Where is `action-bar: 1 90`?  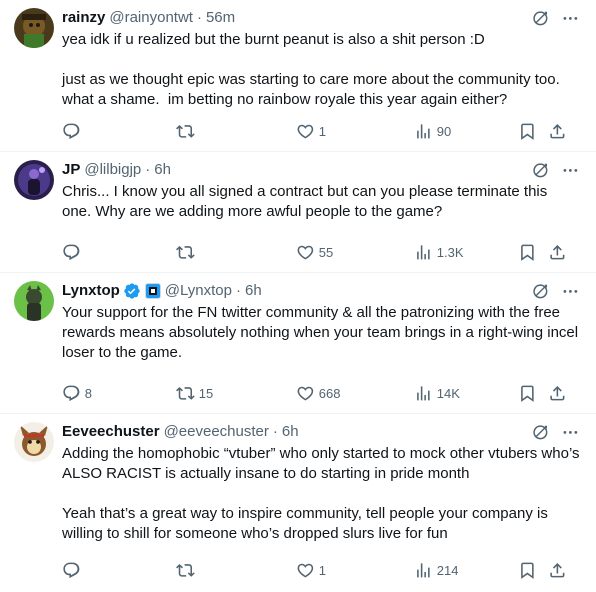
action-bar: 1 90 is located at coordinates (321, 131).